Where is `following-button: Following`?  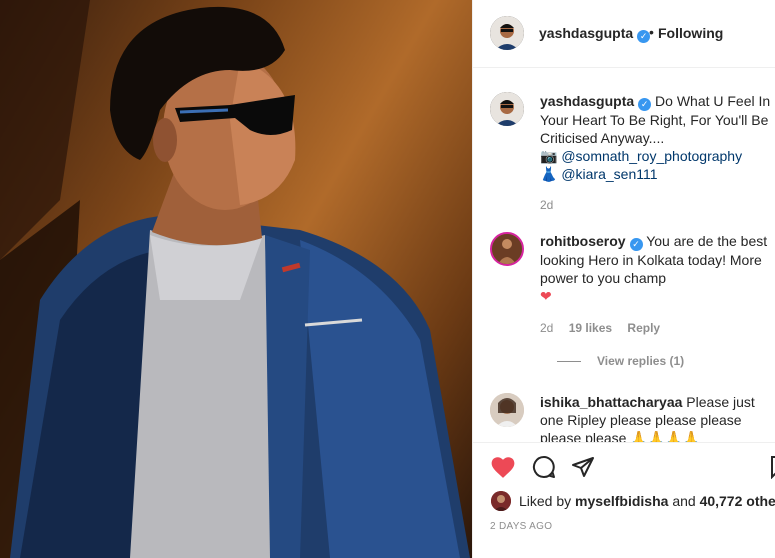
following-button: Following is located at coordinates (690, 33).